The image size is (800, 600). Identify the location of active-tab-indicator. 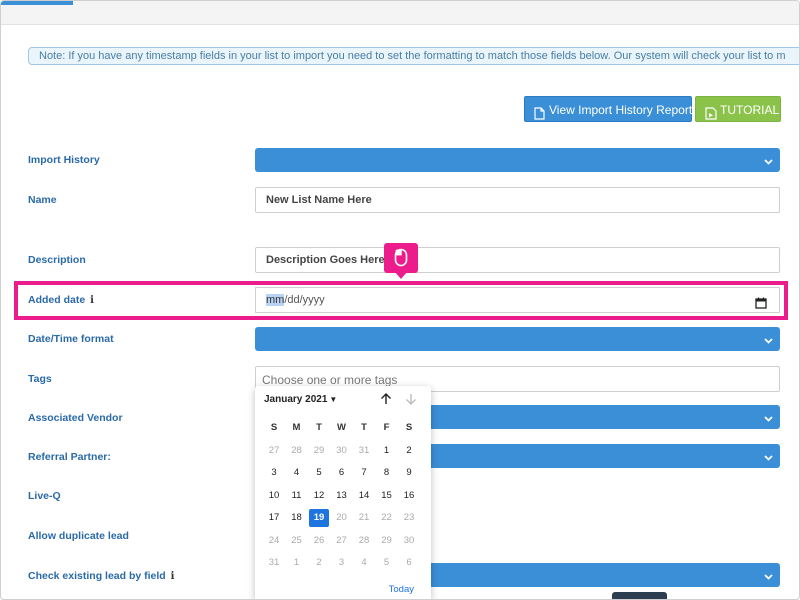
(37, 3).